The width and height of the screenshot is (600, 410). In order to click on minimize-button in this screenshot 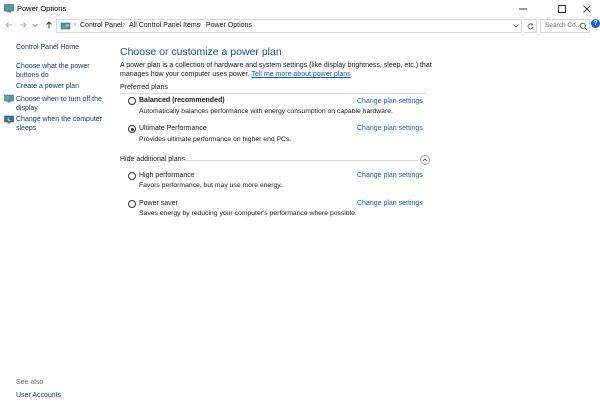, I will do `click(523, 8)`.